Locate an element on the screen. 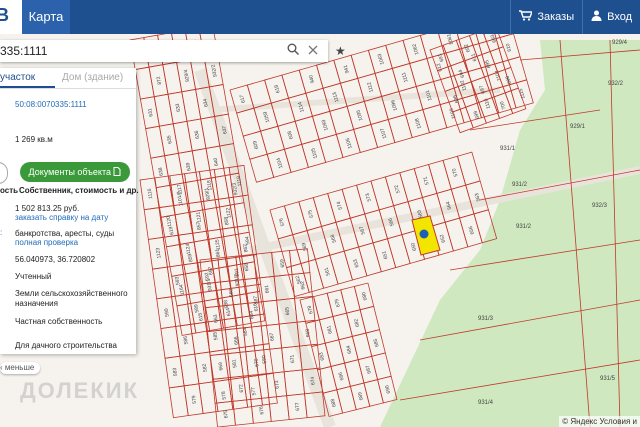 The image size is (640, 427). orders-label: Заказы is located at coordinates (556, 17).